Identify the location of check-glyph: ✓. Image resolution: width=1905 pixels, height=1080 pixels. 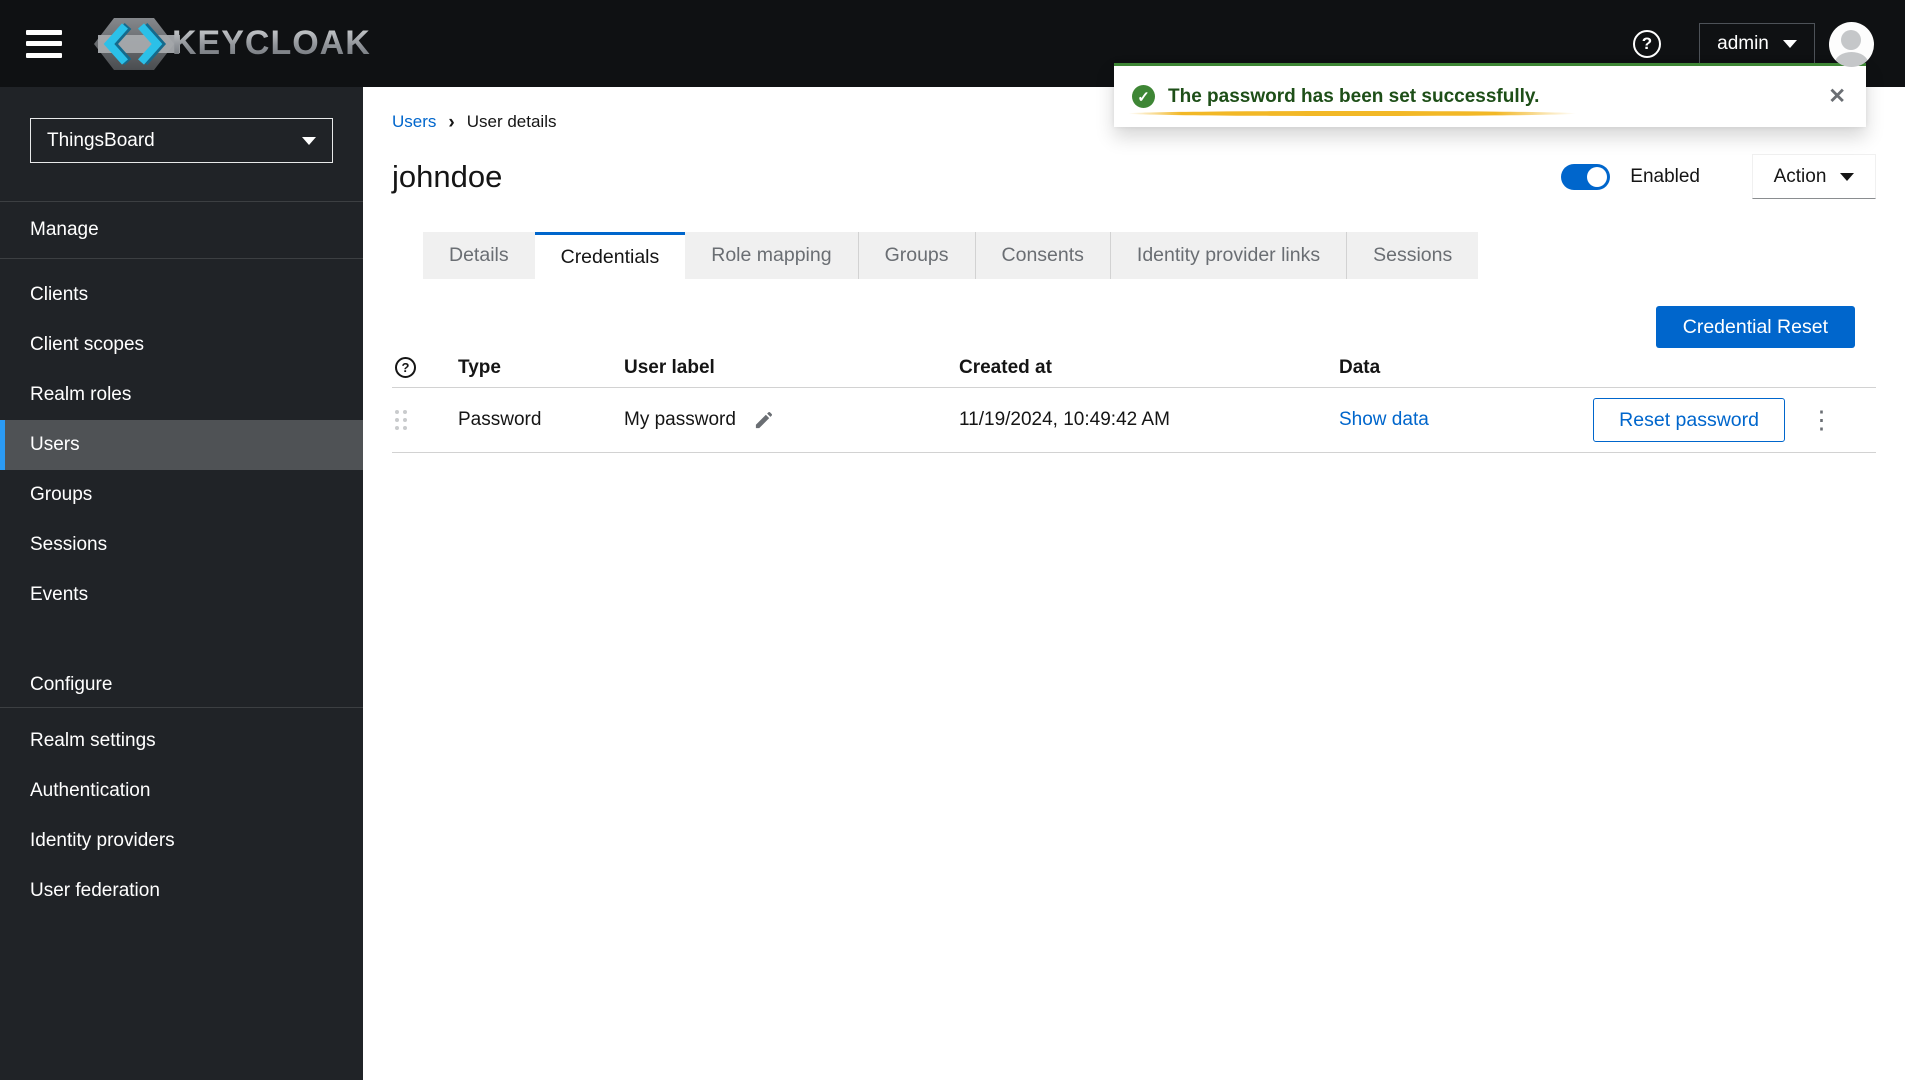
(1143, 97).